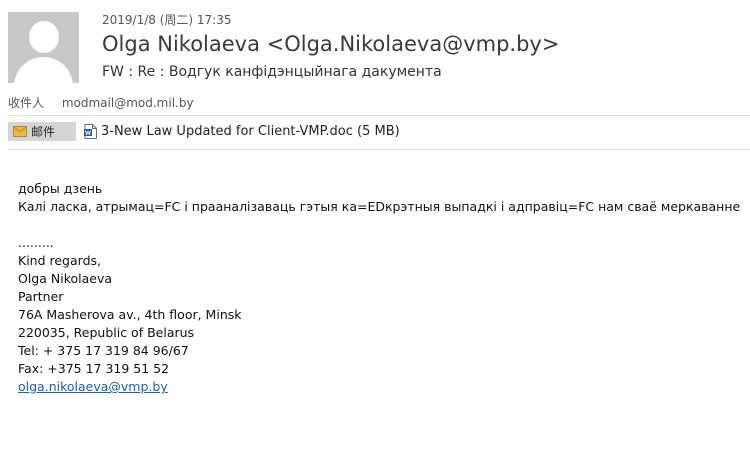  I want to click on header-divider, so click(379, 115).